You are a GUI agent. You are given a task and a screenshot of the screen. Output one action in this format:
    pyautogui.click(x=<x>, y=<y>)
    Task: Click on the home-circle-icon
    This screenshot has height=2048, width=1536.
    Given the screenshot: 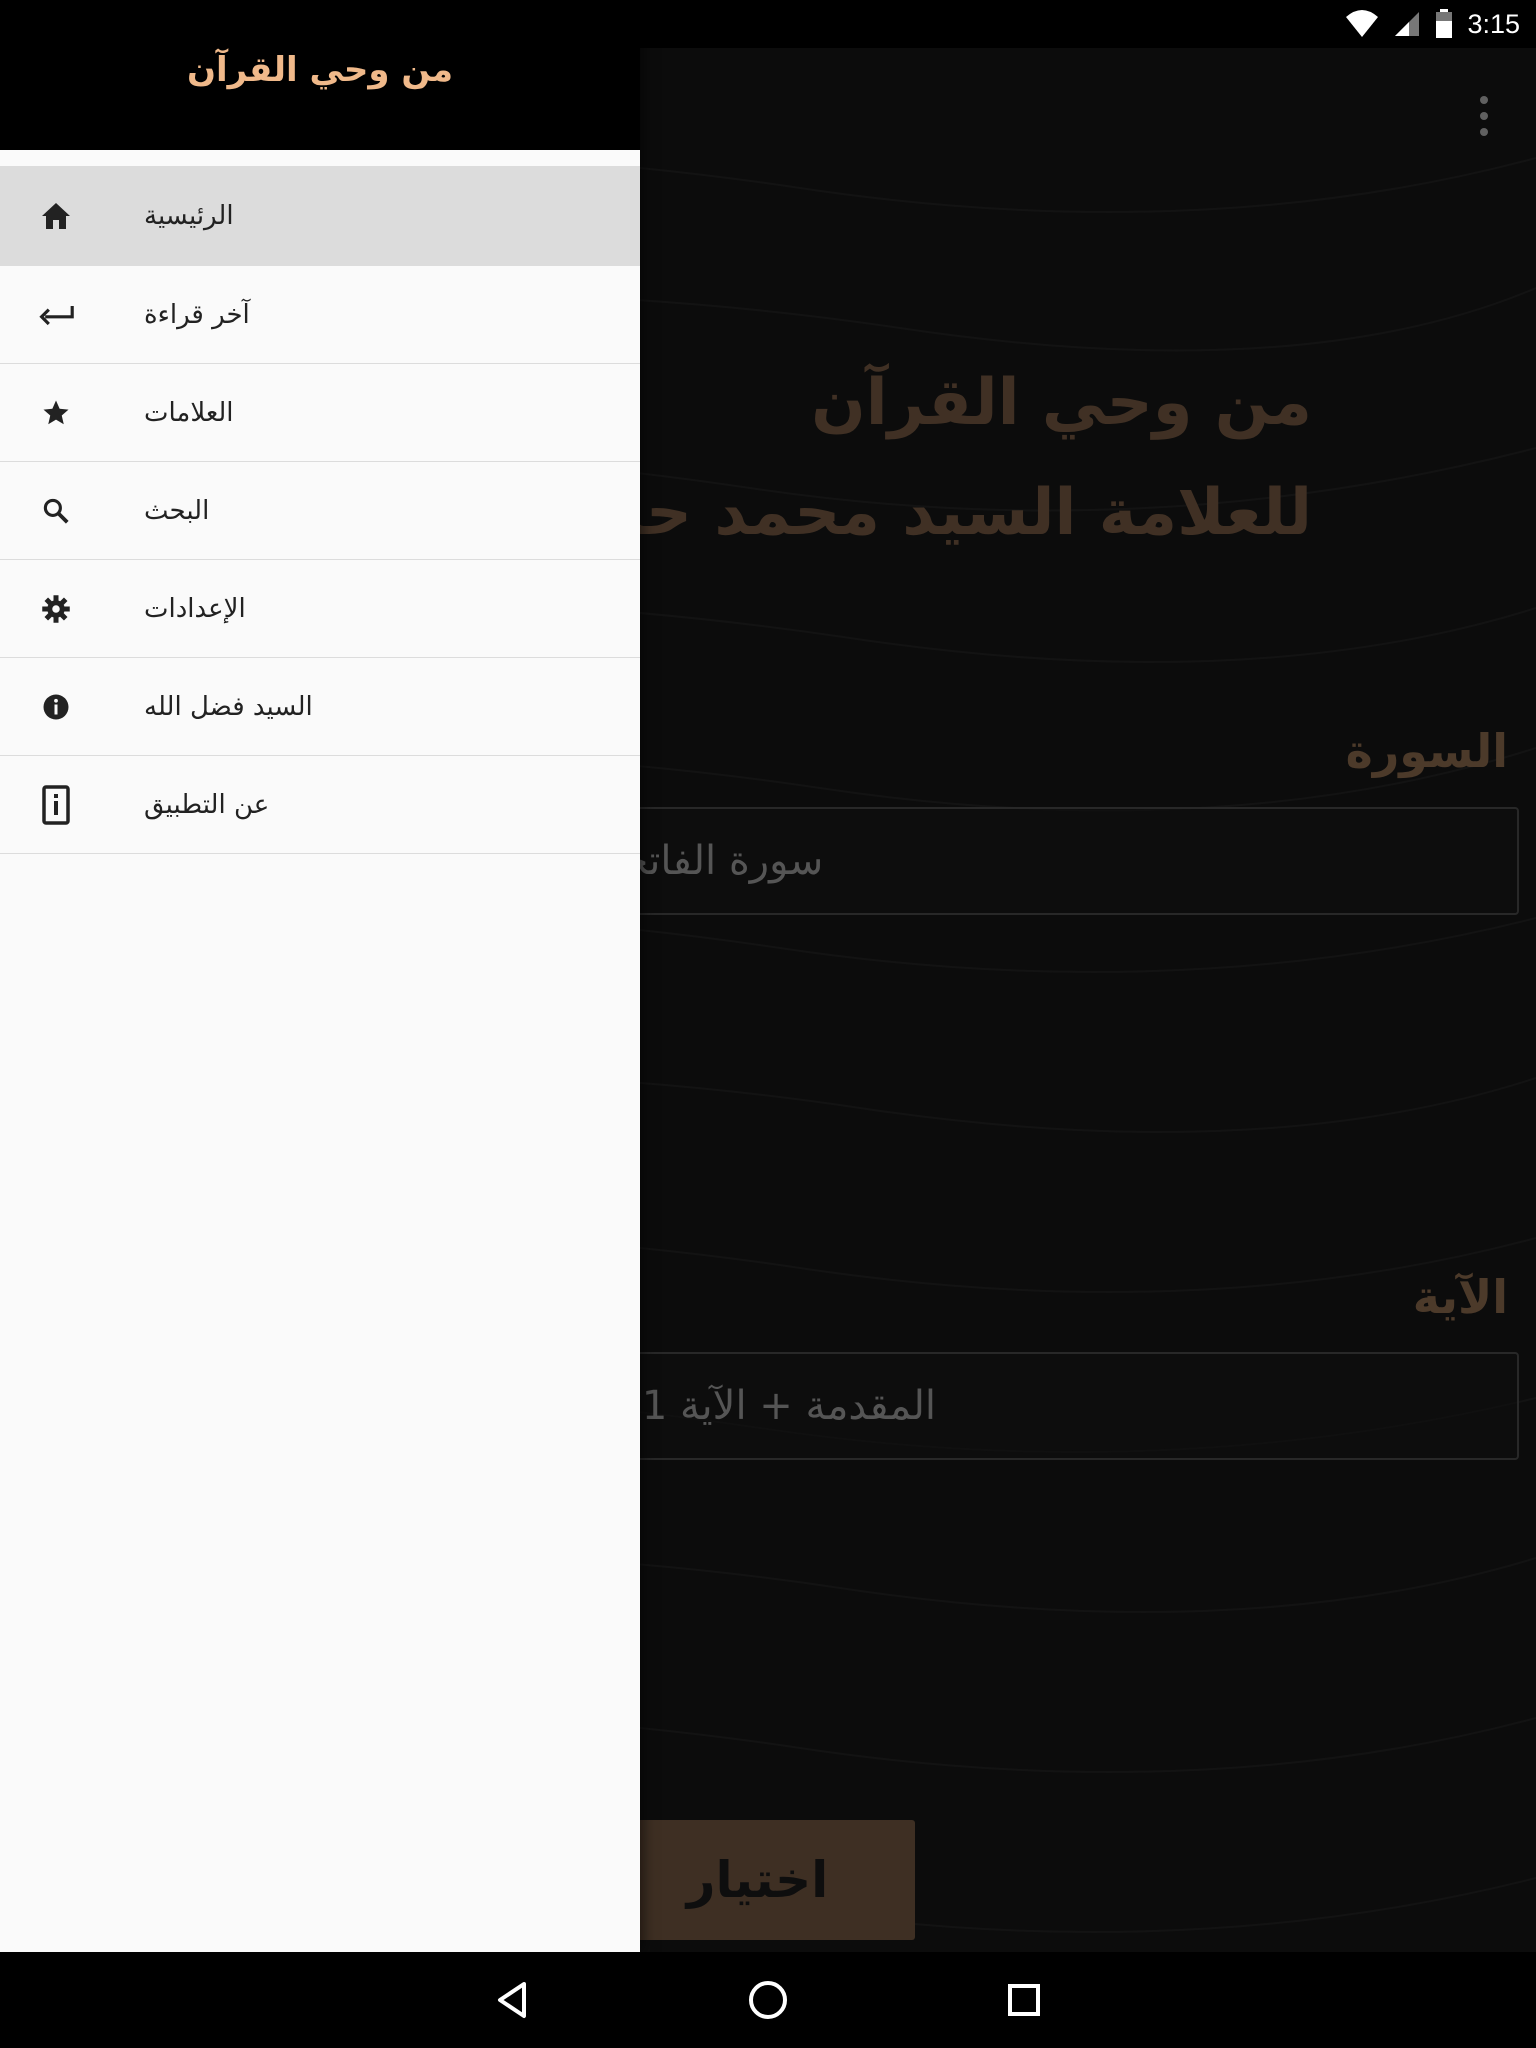 What is the action you would take?
    pyautogui.click(x=768, y=2000)
    